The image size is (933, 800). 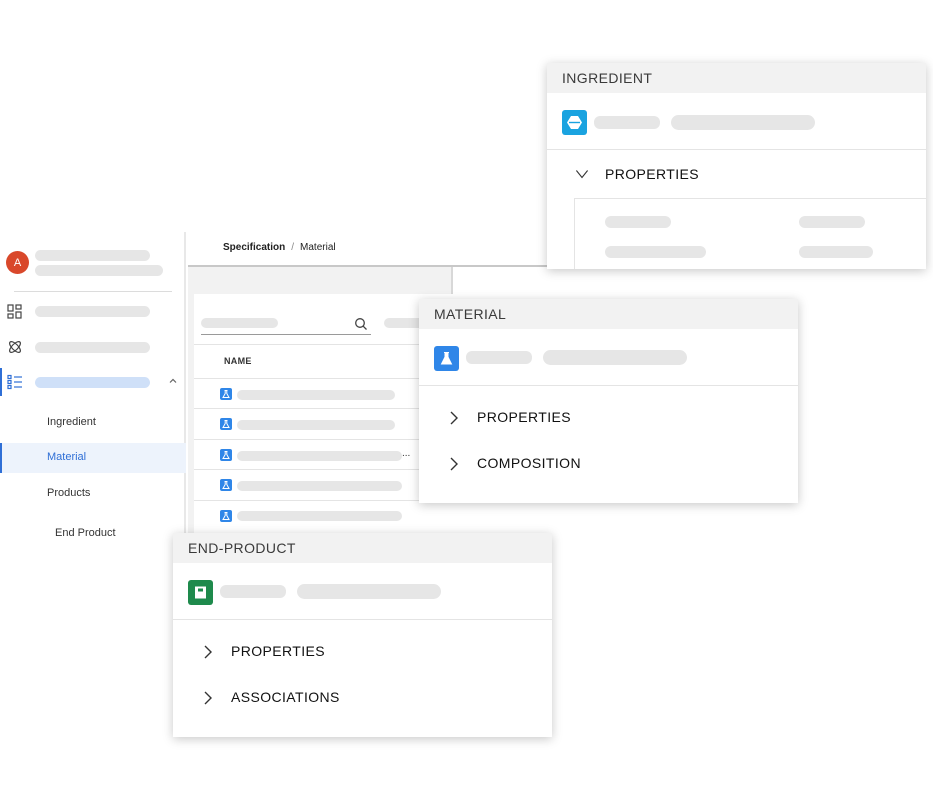 I want to click on material-section-properties: PROPERTIES, so click(x=524, y=417).